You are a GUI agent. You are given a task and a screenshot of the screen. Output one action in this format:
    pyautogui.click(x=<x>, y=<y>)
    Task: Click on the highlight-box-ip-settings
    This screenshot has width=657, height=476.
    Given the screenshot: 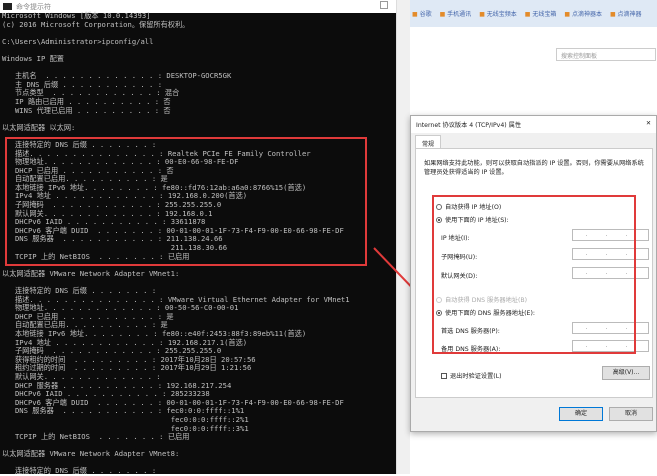 What is the action you would take?
    pyautogui.click(x=534, y=274)
    